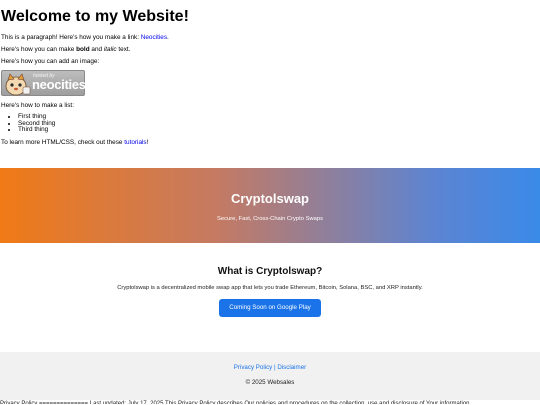  What do you see at coordinates (50, 61) in the screenshot?
I see `paragraph-image: Here's how you can add an image:` at bounding box center [50, 61].